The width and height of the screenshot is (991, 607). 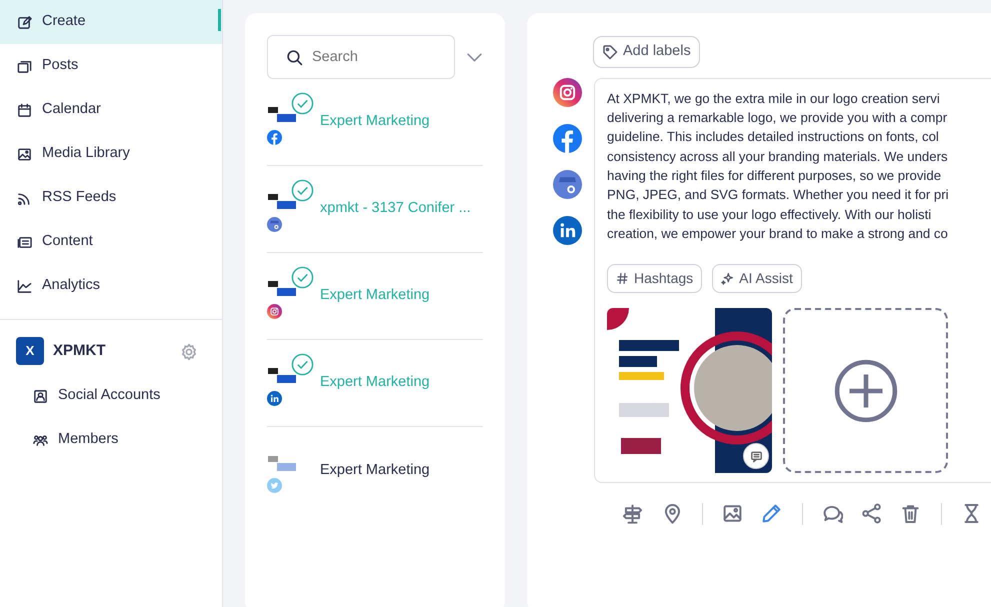 I want to click on edit-icon, so click(x=24, y=22).